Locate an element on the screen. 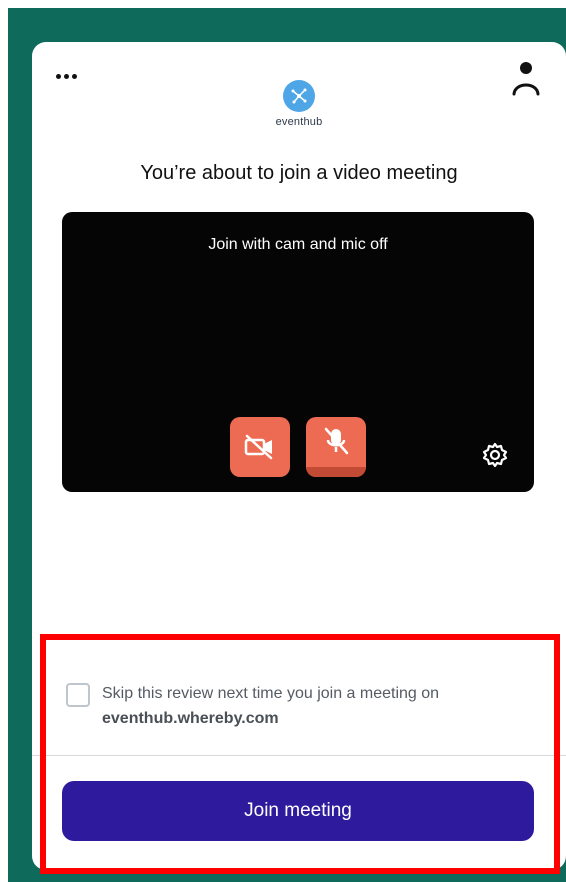  microphone-toggle-button is located at coordinates (336, 447).